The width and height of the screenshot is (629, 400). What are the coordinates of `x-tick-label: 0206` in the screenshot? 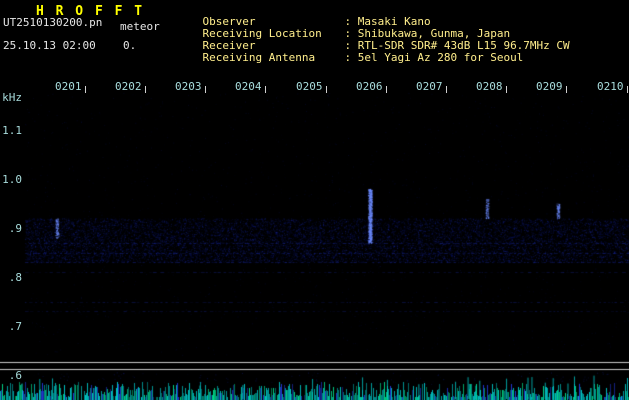 It's located at (369, 86).